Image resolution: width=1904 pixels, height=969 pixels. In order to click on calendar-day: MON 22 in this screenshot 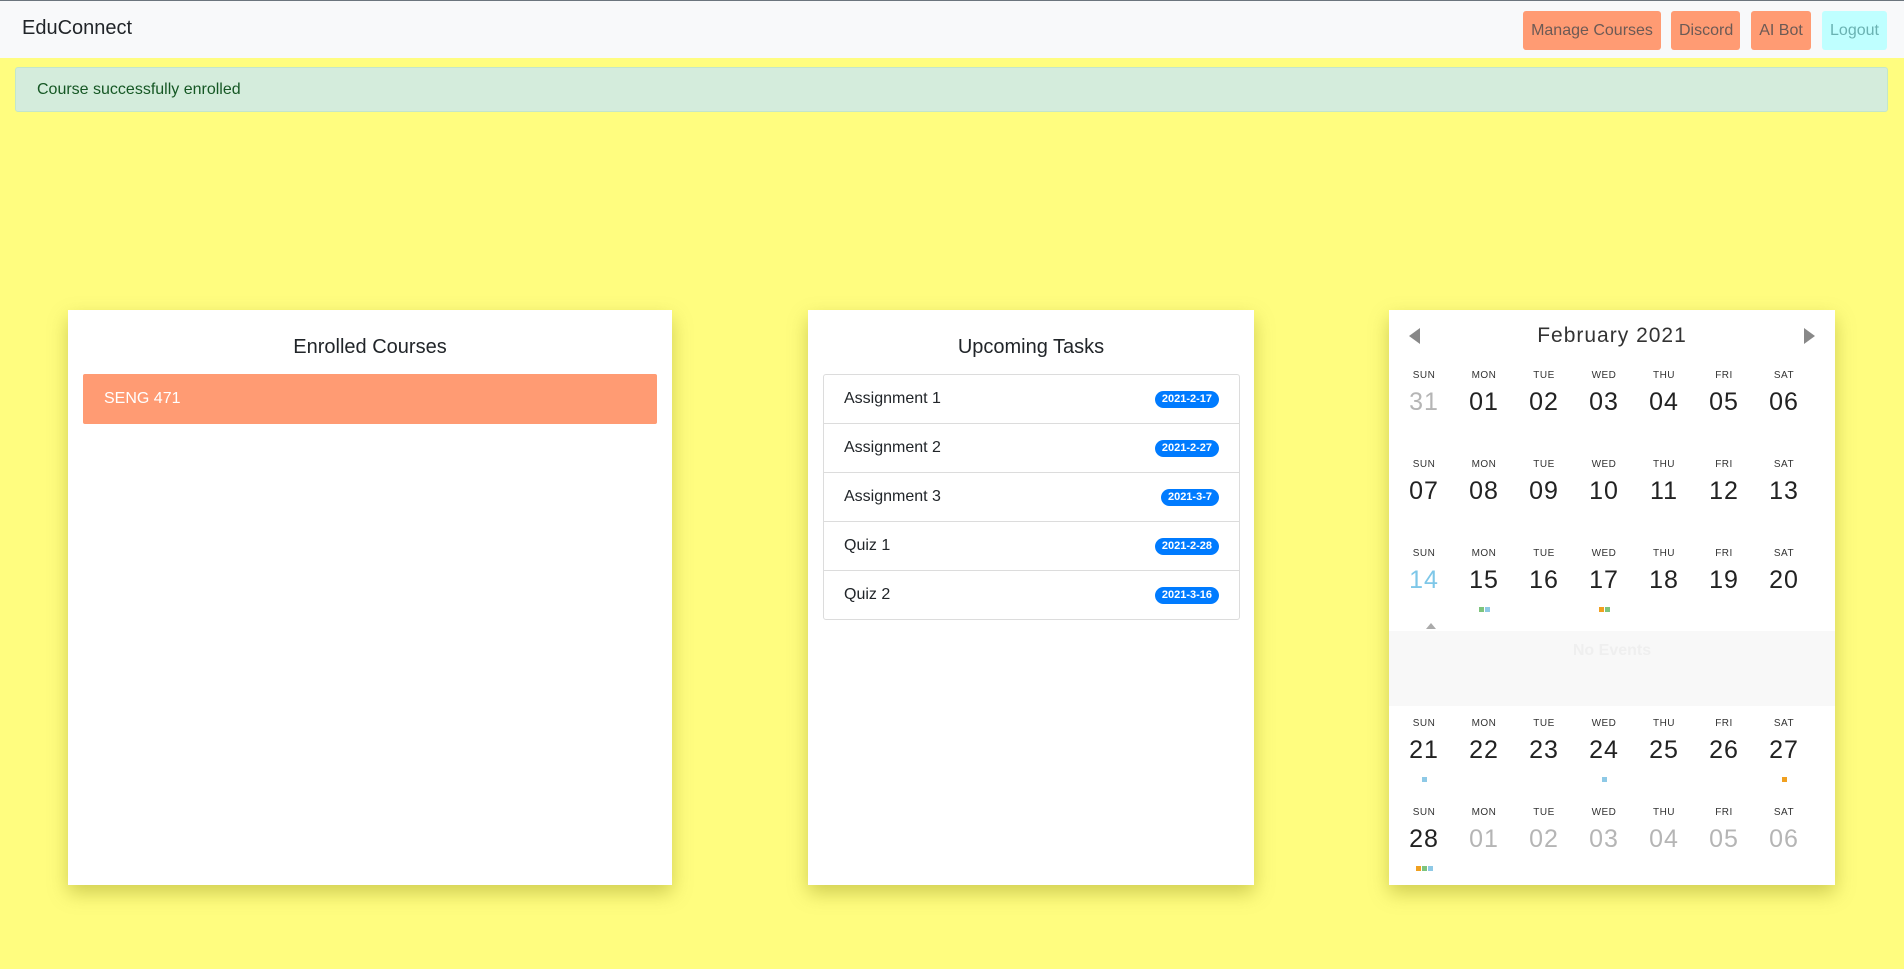, I will do `click(1484, 746)`.